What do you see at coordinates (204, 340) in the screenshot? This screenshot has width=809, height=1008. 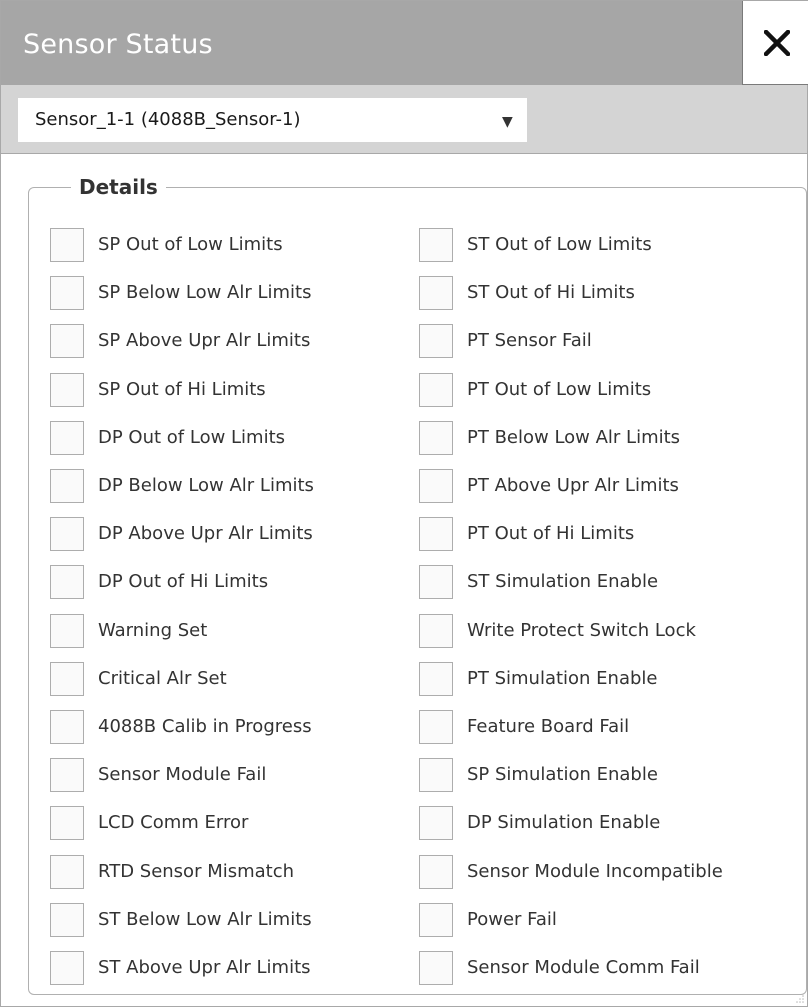 I see `checkbox-label: SP Above Upr Alr Limits` at bounding box center [204, 340].